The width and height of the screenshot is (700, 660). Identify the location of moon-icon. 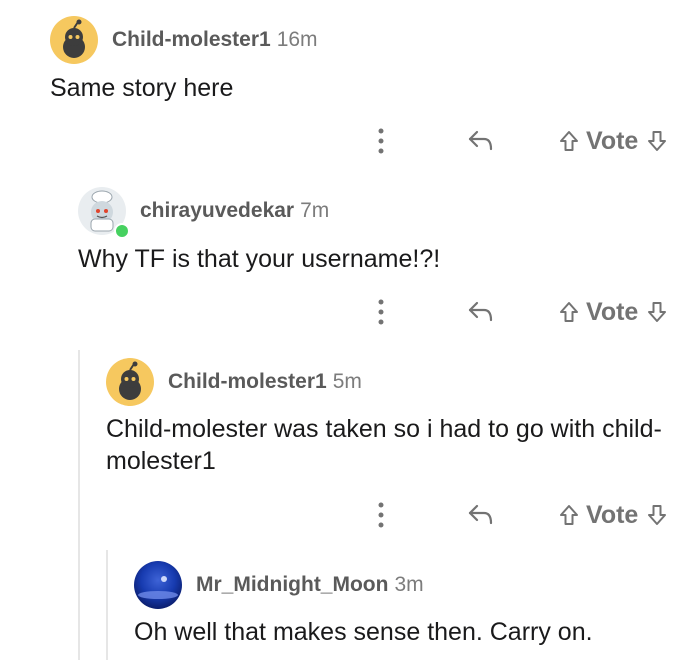
(158, 587).